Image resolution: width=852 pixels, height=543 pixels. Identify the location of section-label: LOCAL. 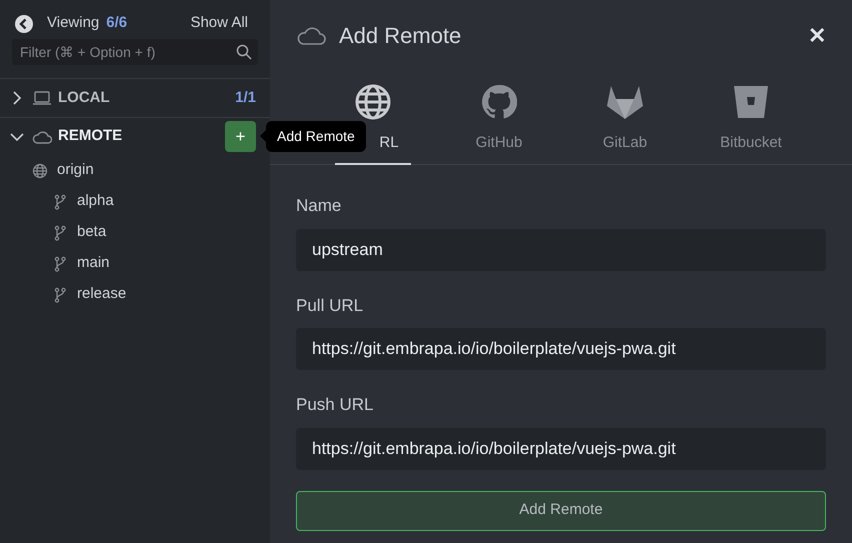
(84, 98).